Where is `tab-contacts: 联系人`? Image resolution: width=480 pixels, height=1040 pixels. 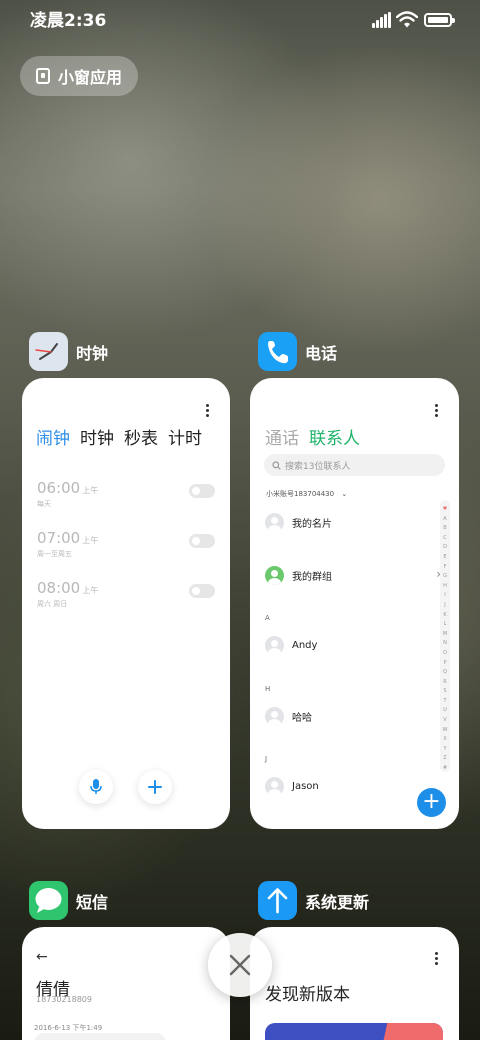 tab-contacts: 联系人 is located at coordinates (334, 436).